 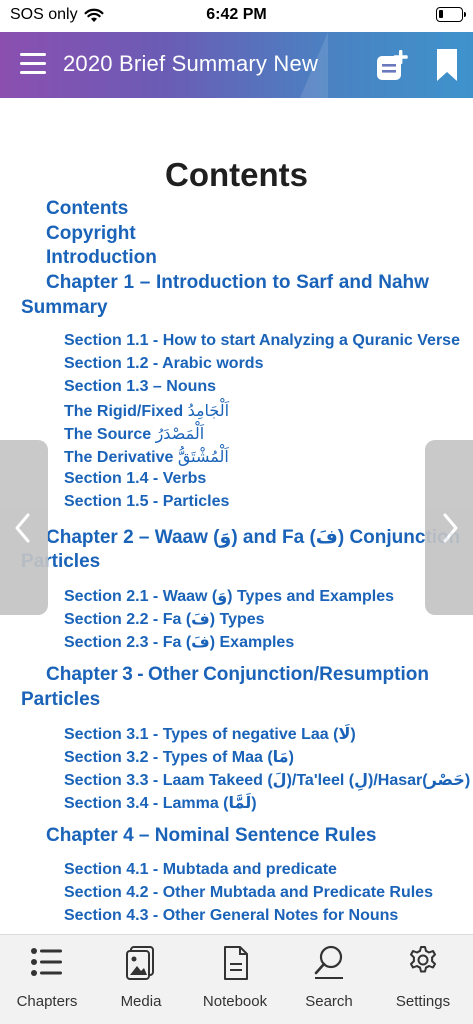 What do you see at coordinates (423, 1001) in the screenshot?
I see `tab-label: Settings` at bounding box center [423, 1001].